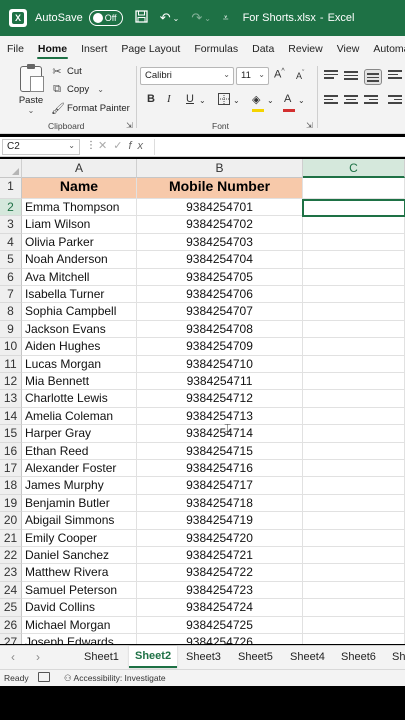 The height and width of the screenshot is (720, 405). What do you see at coordinates (220, 208) in the screenshot?
I see `cell-mobile-number: 9384254701` at bounding box center [220, 208].